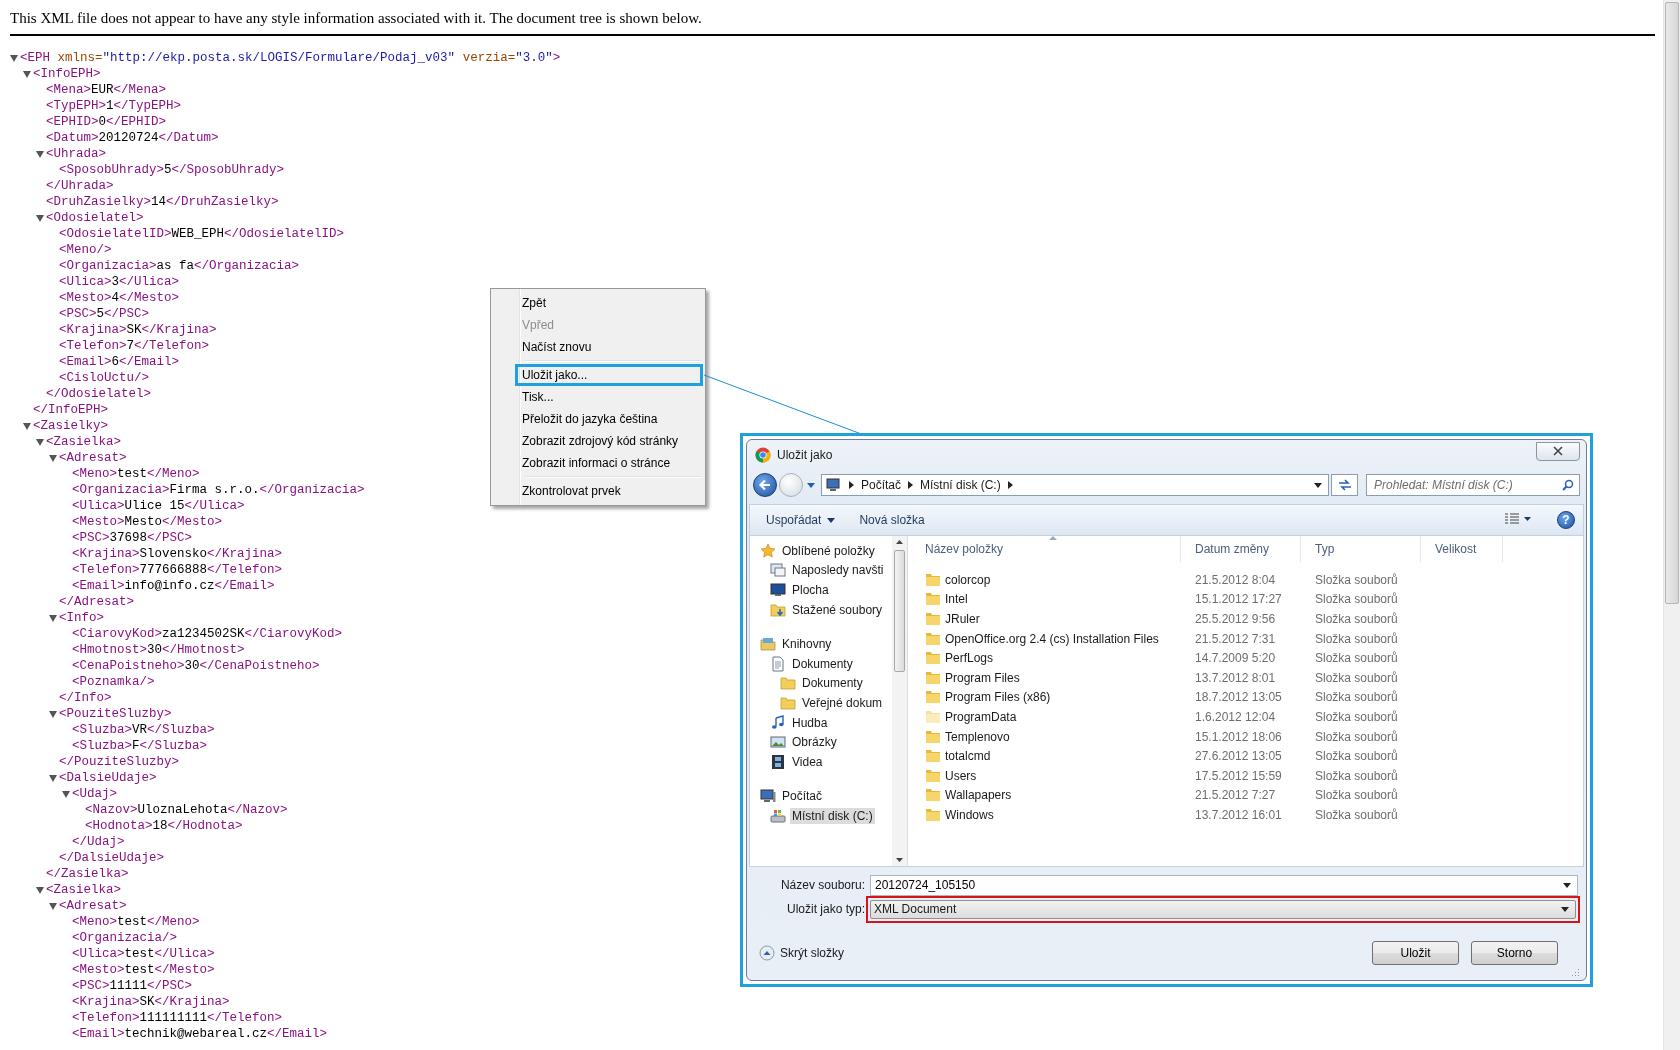 This screenshot has height=1050, width=1680. What do you see at coordinates (87, 874) in the screenshot?
I see `xml-line: </Zasielka>` at bounding box center [87, 874].